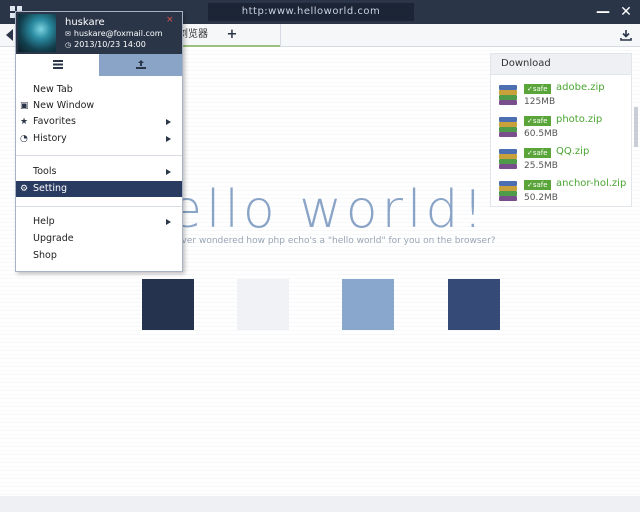  Describe the element at coordinates (84, 201) in the screenshot. I see `mouse-cursor-icon` at that location.